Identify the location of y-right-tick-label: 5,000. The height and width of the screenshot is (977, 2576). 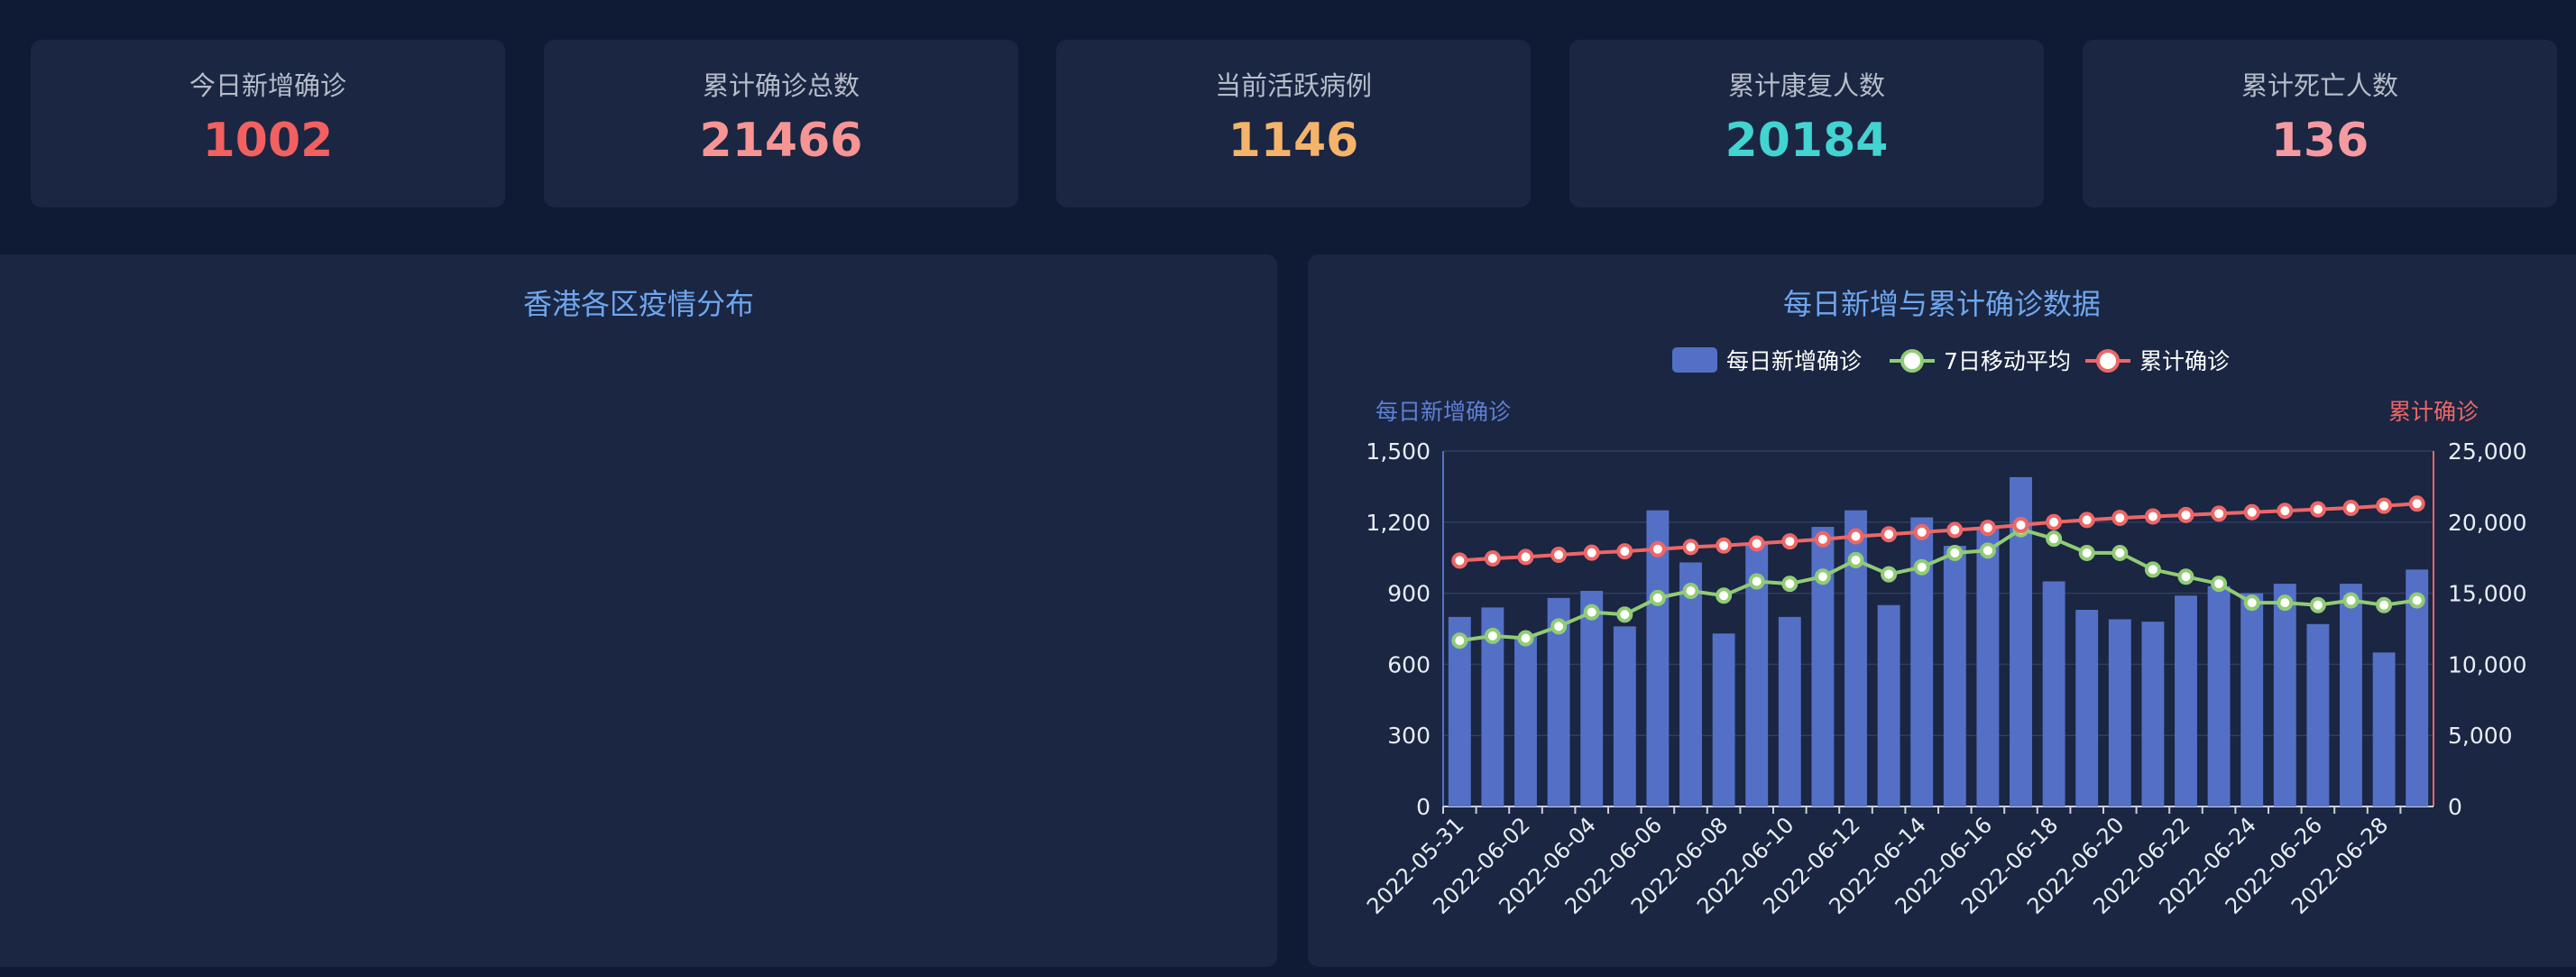
(2480, 736).